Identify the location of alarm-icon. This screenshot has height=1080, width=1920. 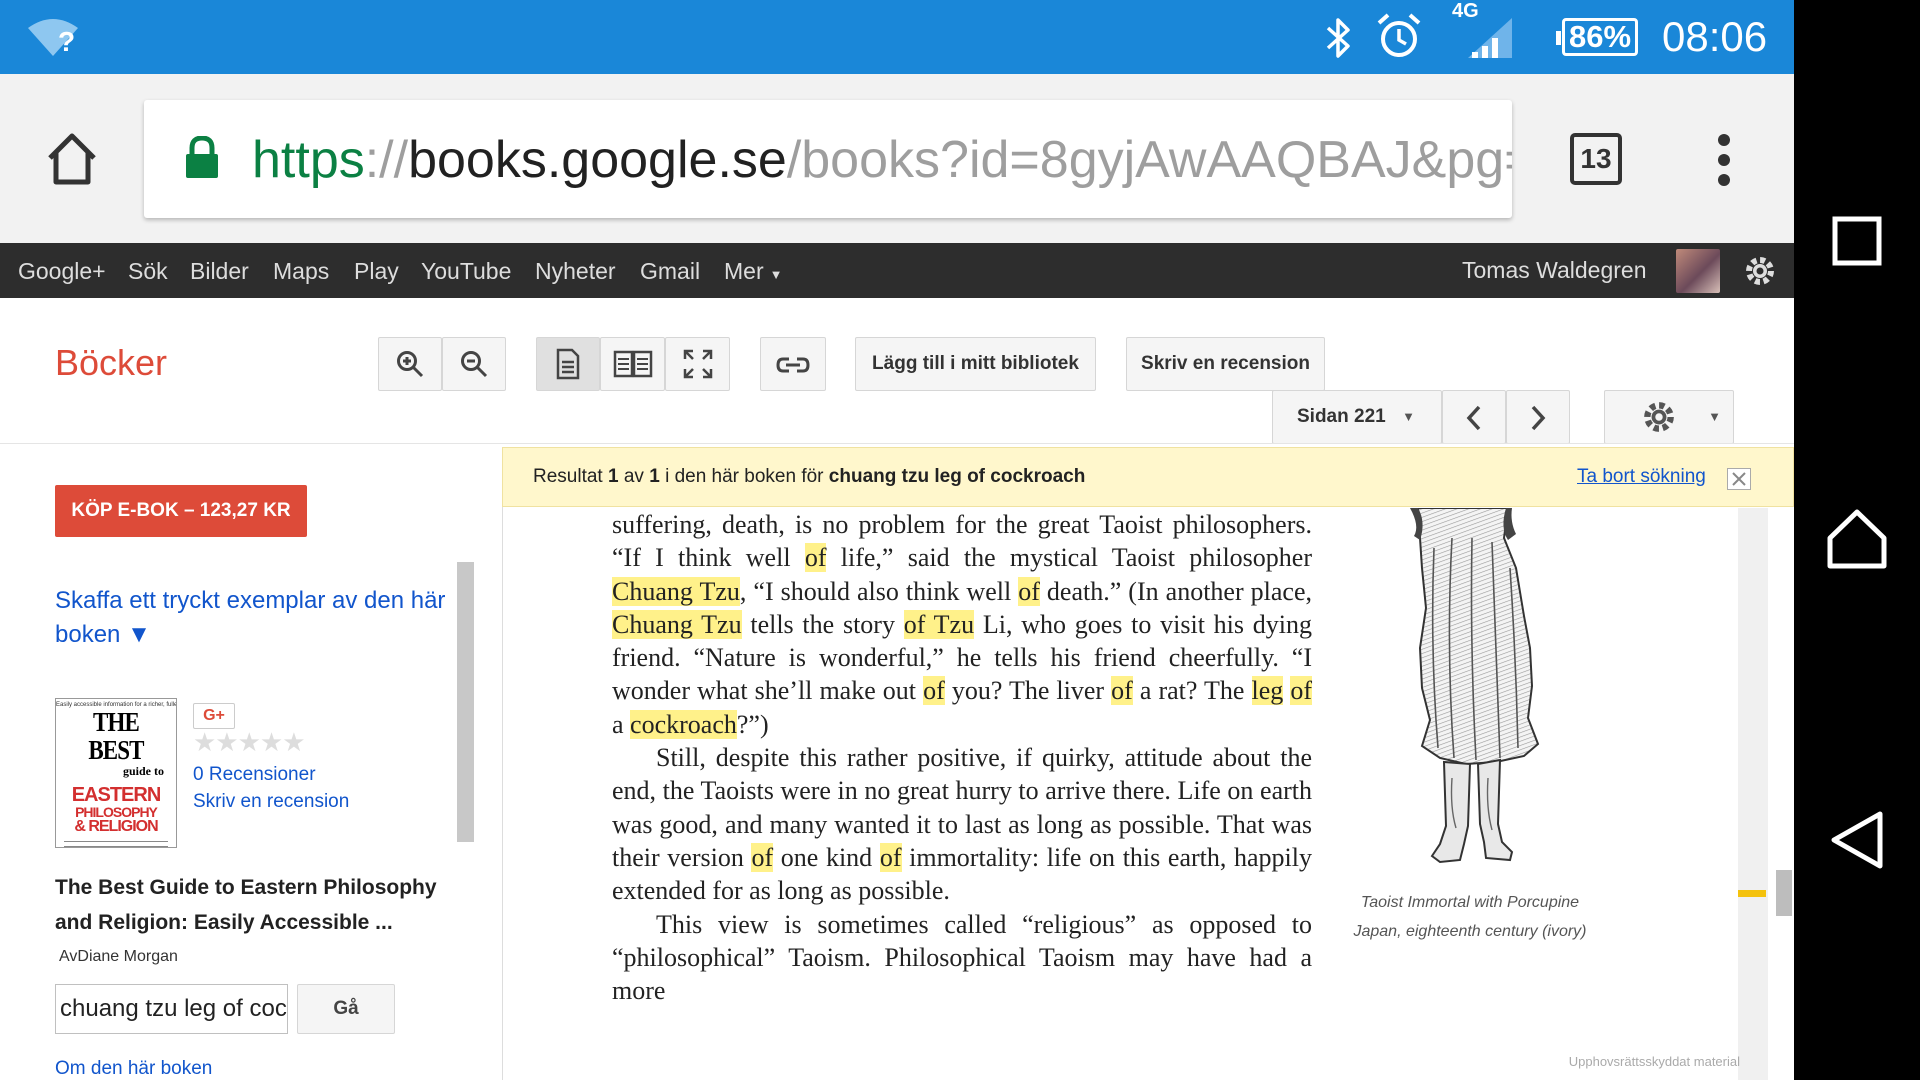
(1399, 35).